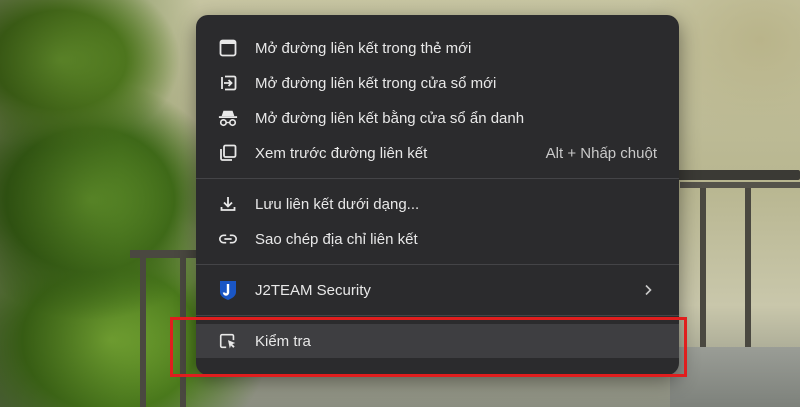  What do you see at coordinates (437, 290) in the screenshot?
I see `menu-item-j2team-security: J2TEAM Security` at bounding box center [437, 290].